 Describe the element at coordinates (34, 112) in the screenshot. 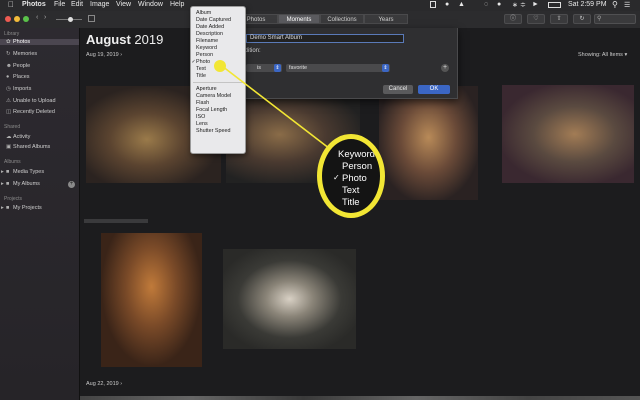

I see `sidebar-item-label: Recently Deleted` at that location.